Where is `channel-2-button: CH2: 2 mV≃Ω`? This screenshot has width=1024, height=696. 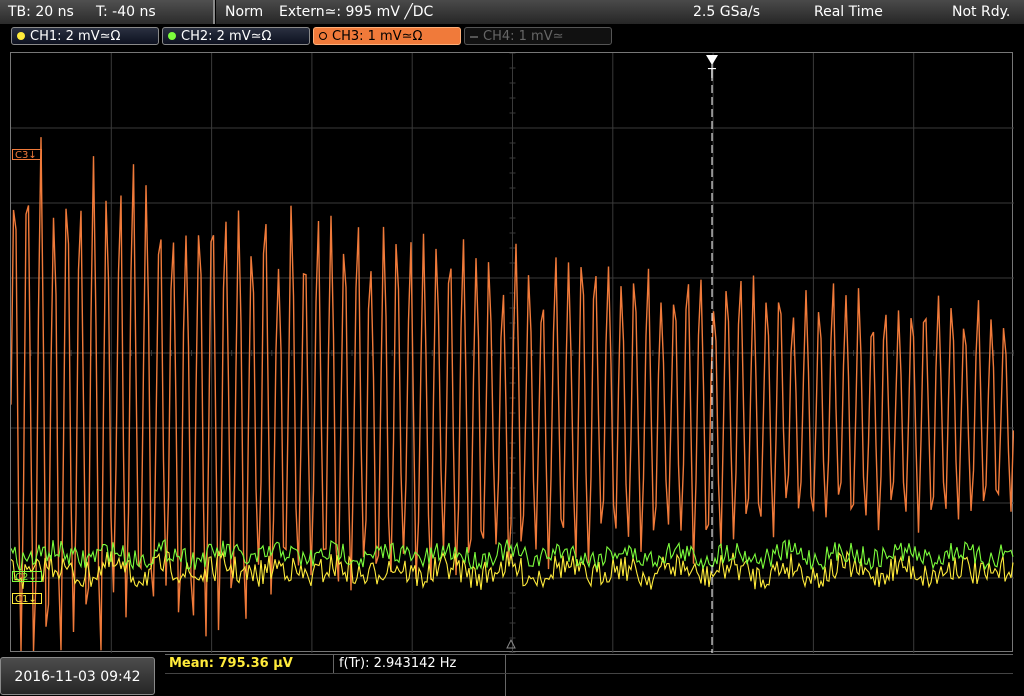
channel-2-button: CH2: 2 mV≃Ω is located at coordinates (236, 36).